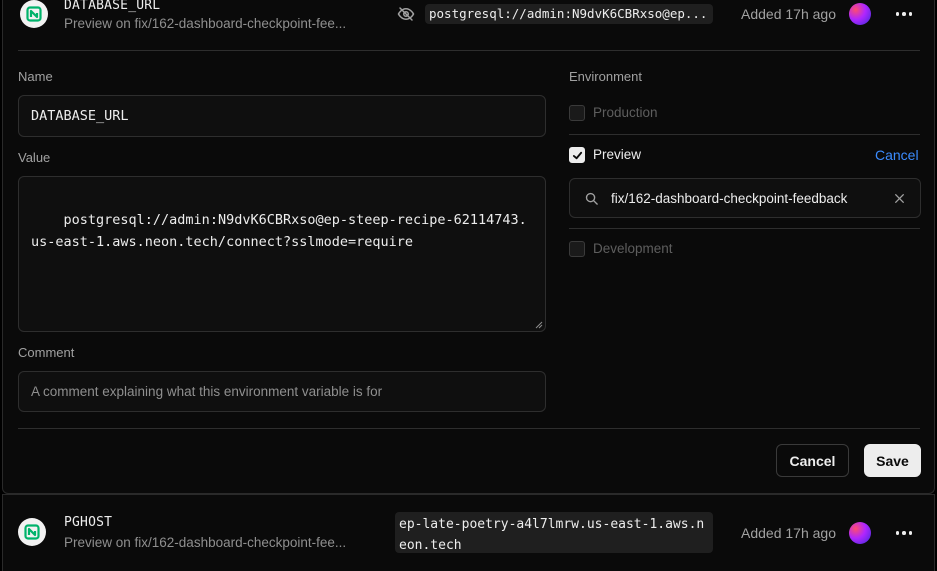  What do you see at coordinates (892, 460) in the screenshot?
I see `save-button: Save` at bounding box center [892, 460].